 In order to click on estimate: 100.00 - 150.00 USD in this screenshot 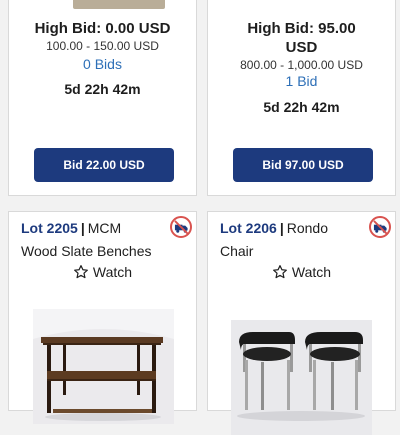, I will do `click(102, 46)`.